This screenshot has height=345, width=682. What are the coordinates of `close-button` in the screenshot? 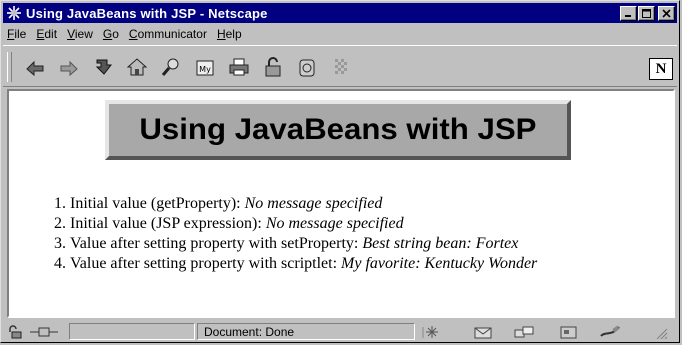 It's located at (666, 13).